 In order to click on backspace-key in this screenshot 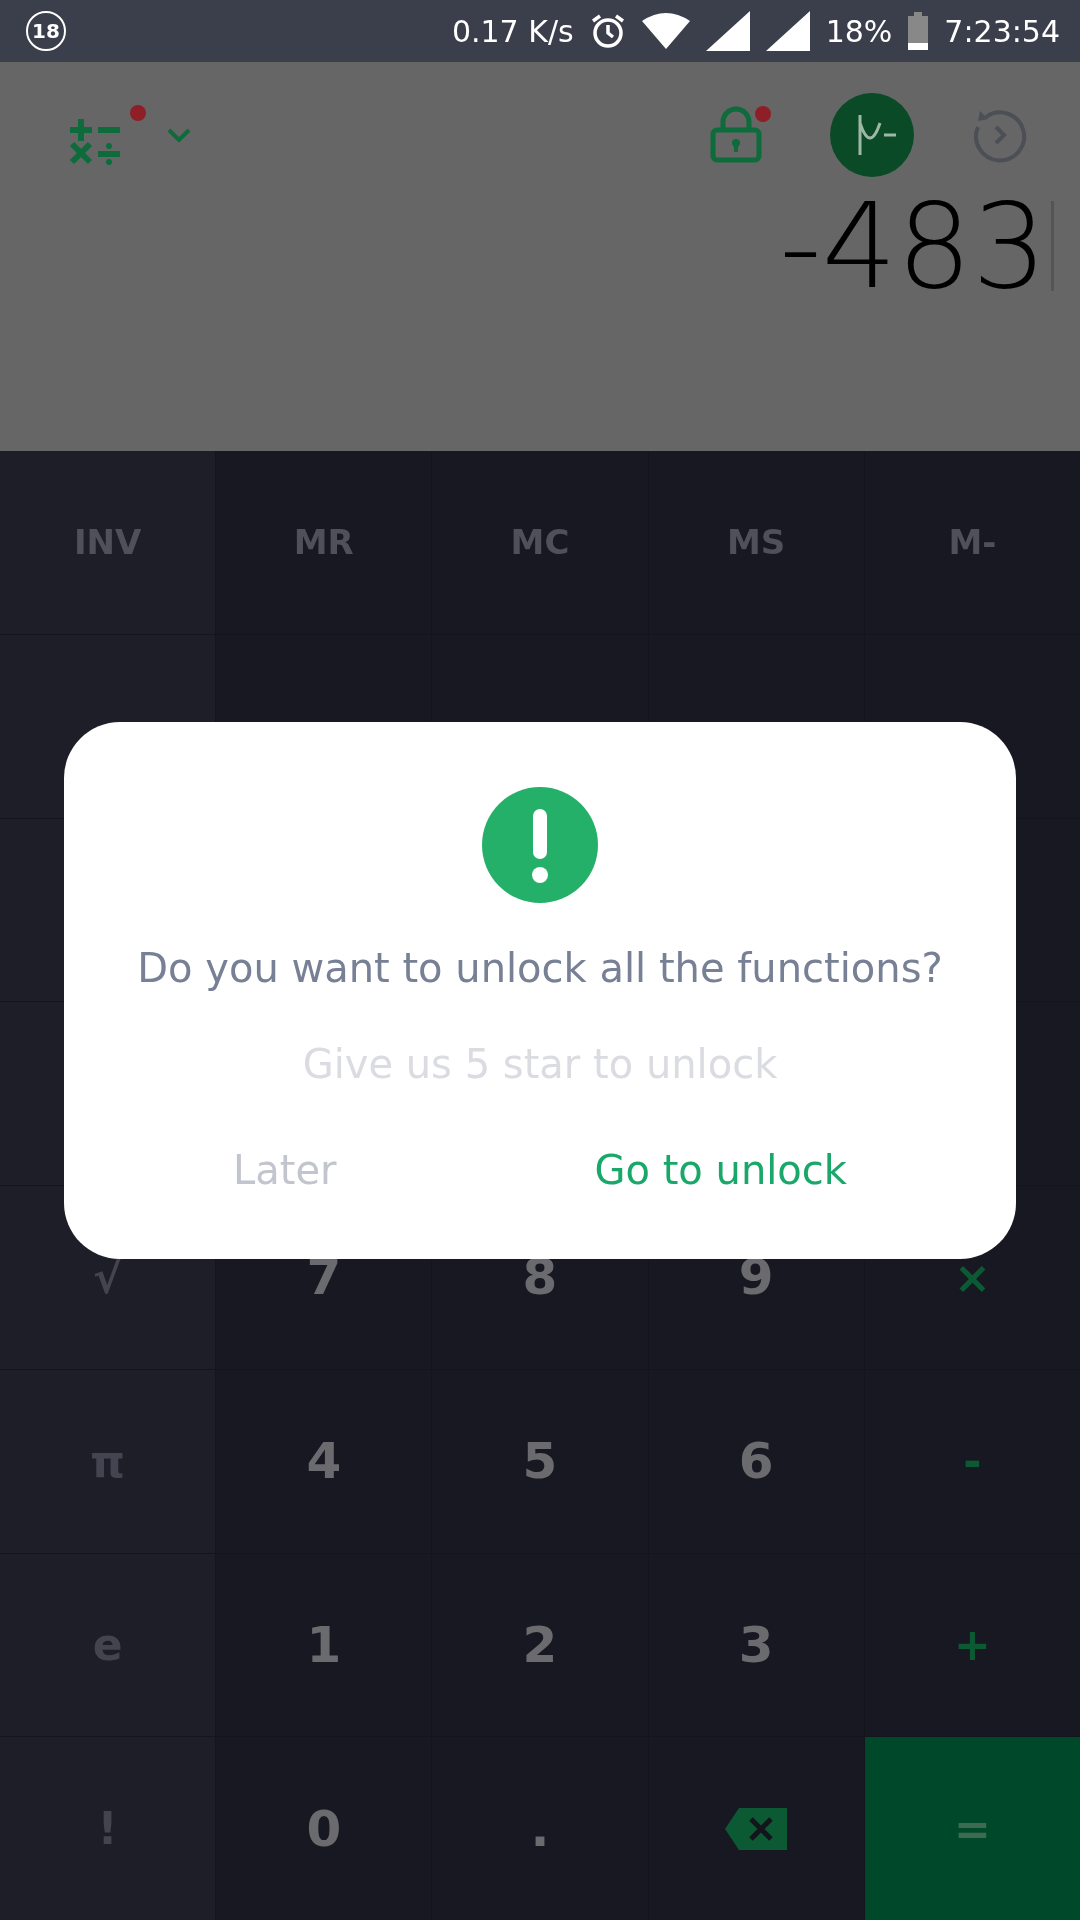, I will do `click(756, 1828)`.